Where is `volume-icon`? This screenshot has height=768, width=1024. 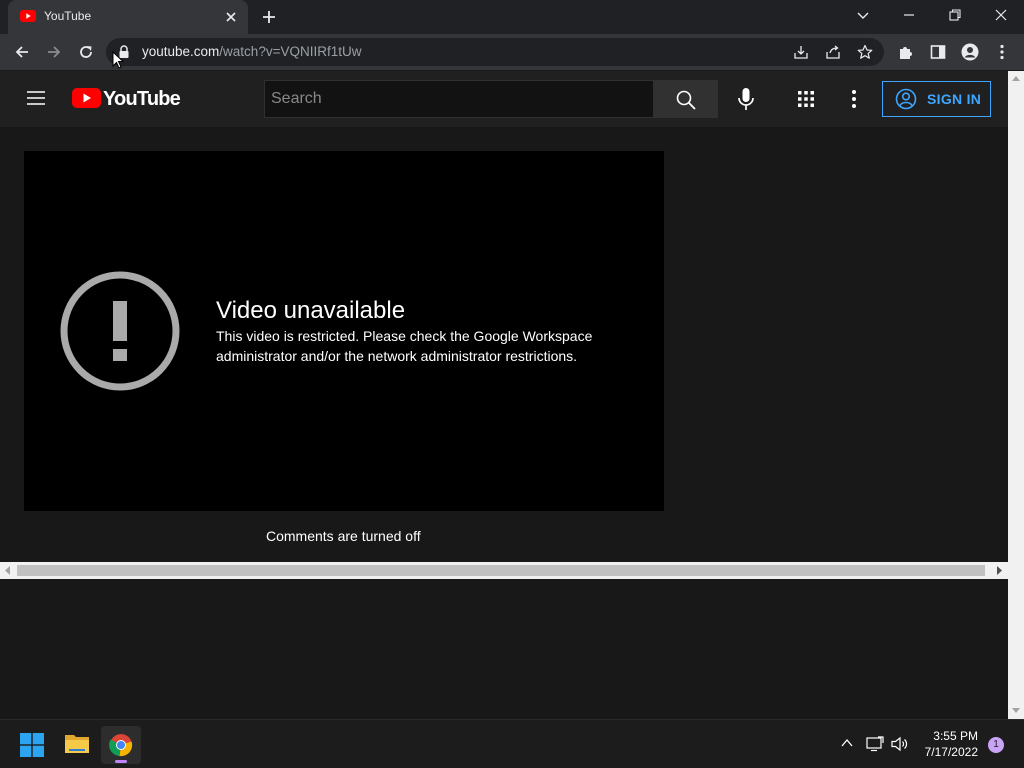
volume-icon is located at coordinates (900, 744).